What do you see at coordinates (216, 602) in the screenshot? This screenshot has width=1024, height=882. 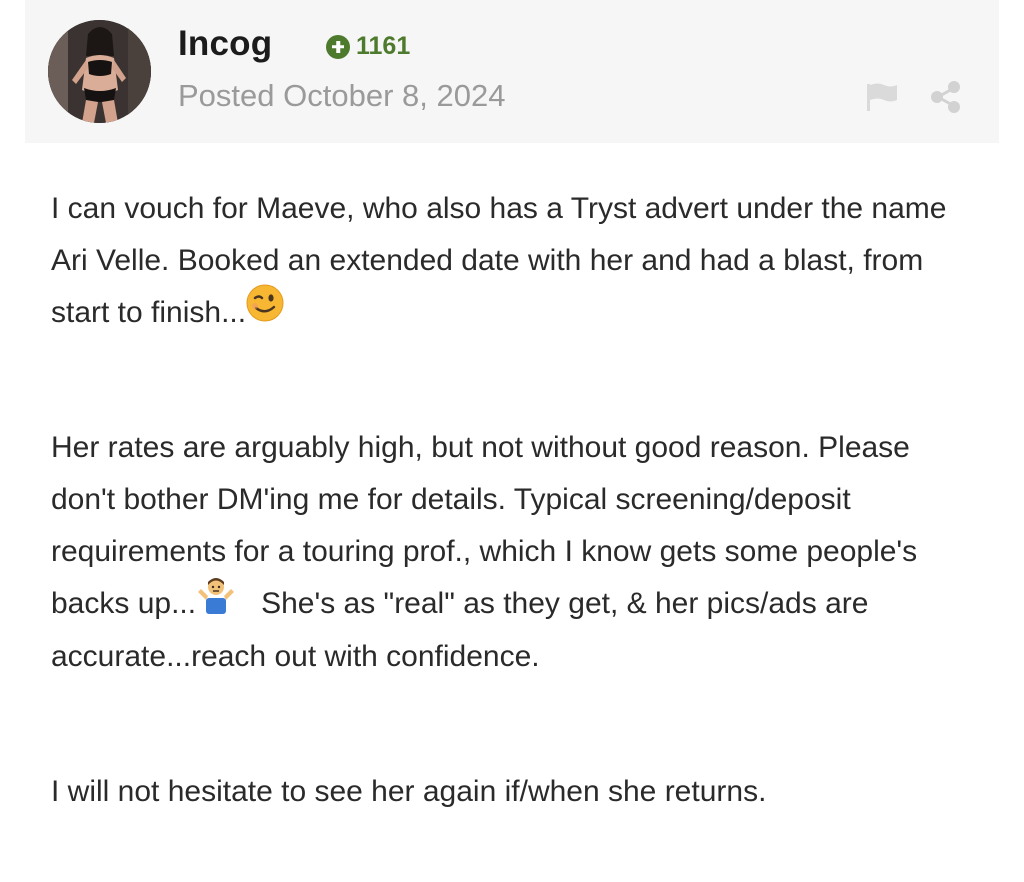 I see `person-shrugging-emoji` at bounding box center [216, 602].